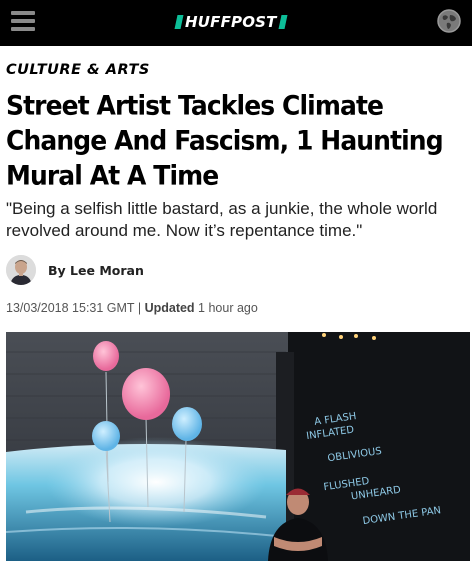 This screenshot has width=472, height=561. What do you see at coordinates (449, 21) in the screenshot?
I see `globe-icon` at bounding box center [449, 21].